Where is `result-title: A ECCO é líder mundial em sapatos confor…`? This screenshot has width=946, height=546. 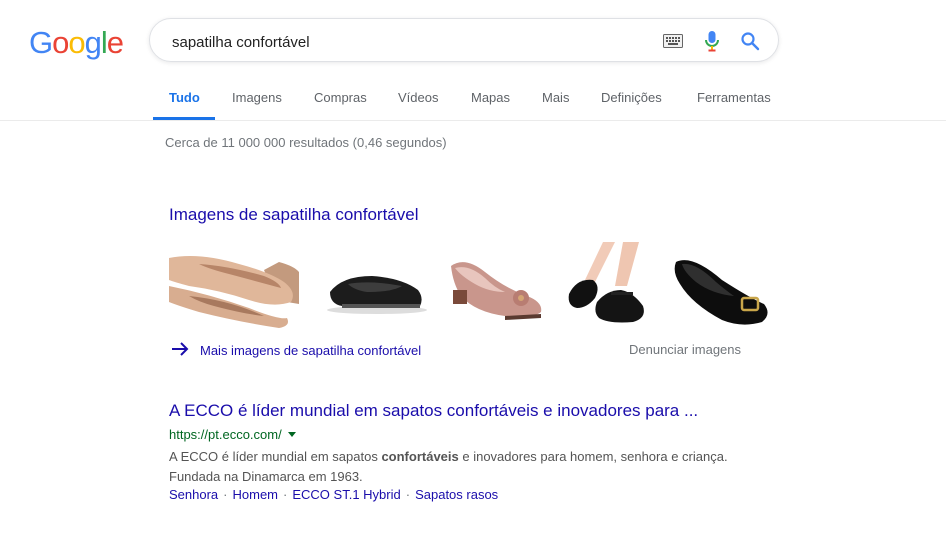 result-title: A ECCO é líder mundial em sapatos confor… is located at coordinates (433, 411).